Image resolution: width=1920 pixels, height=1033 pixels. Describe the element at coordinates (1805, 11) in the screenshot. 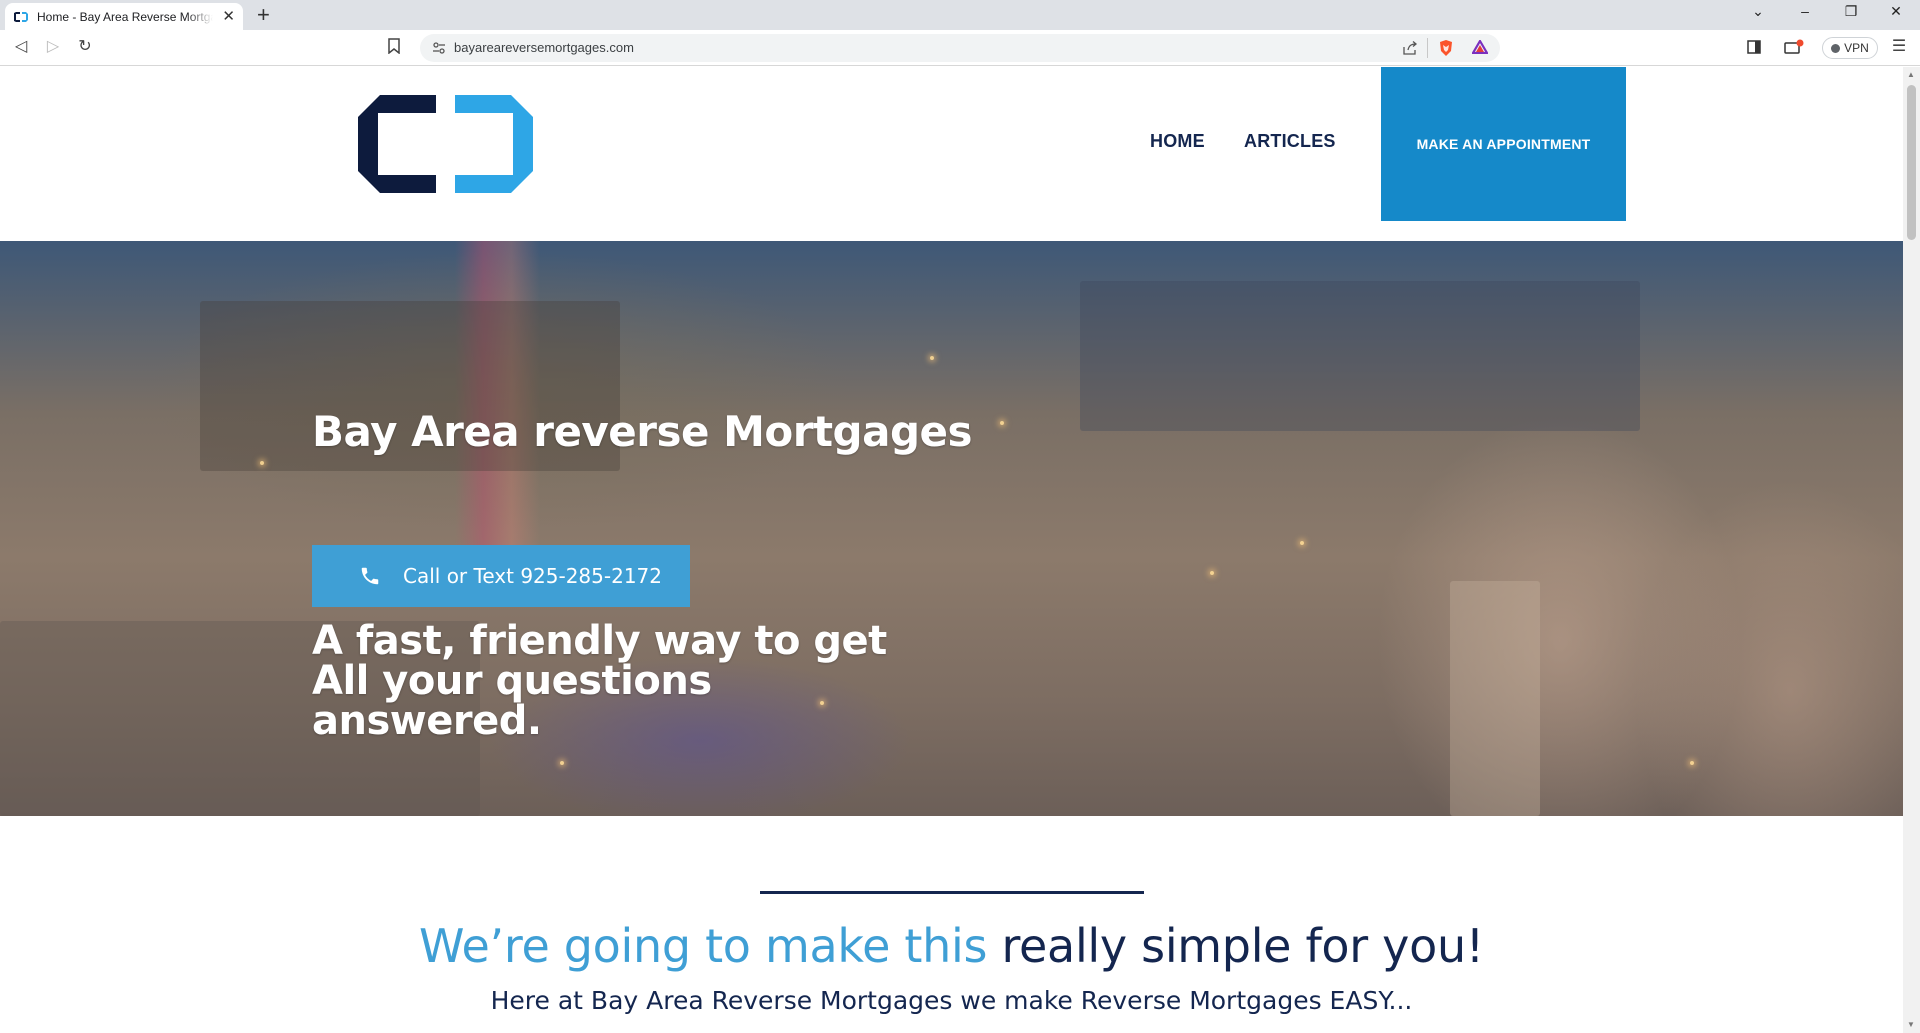

I see `minimize-window-icon: –` at that location.